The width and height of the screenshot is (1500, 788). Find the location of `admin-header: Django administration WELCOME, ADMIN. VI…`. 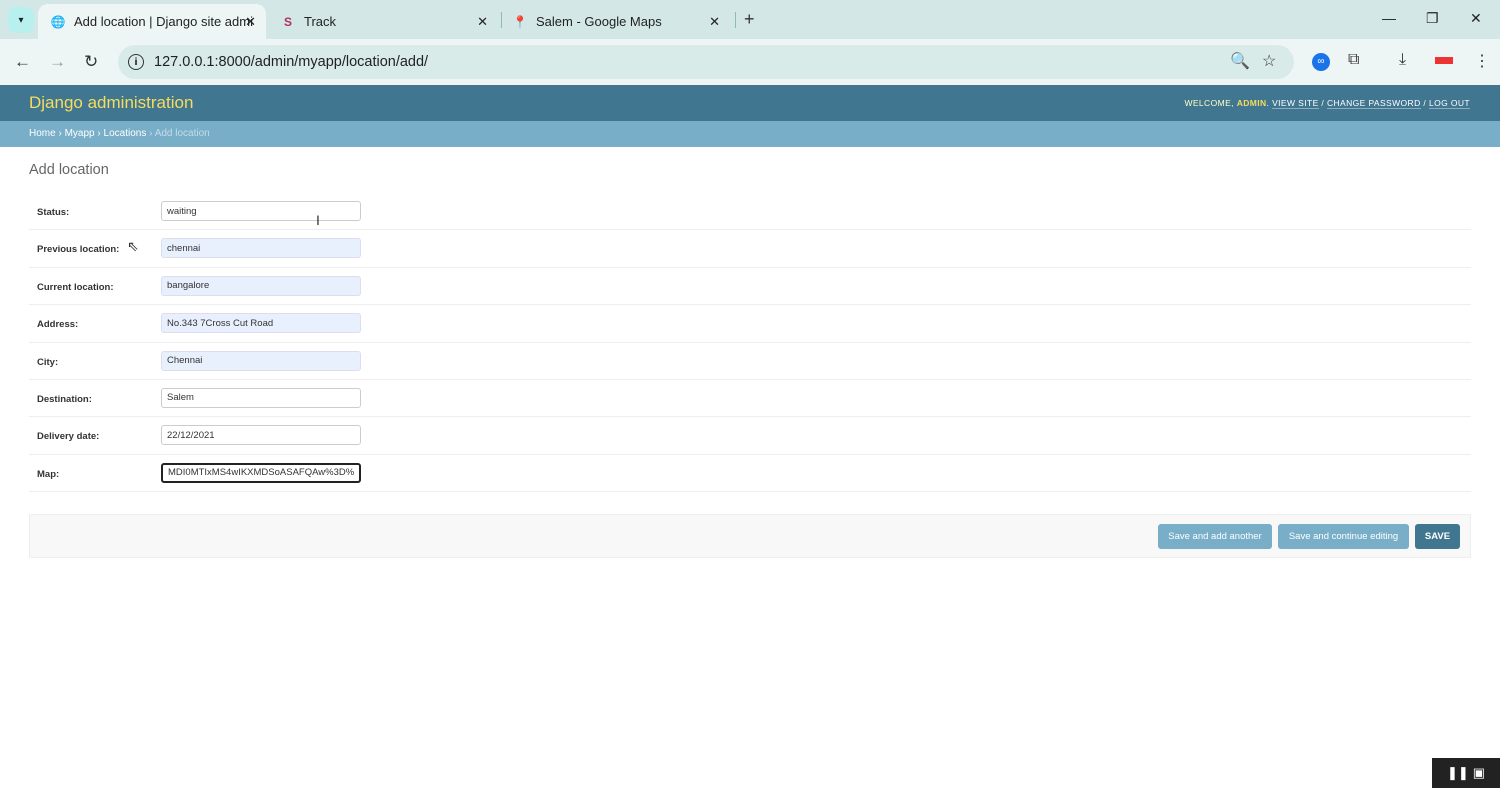

admin-header: Django administration WELCOME, ADMIN. VI… is located at coordinates (750, 103).